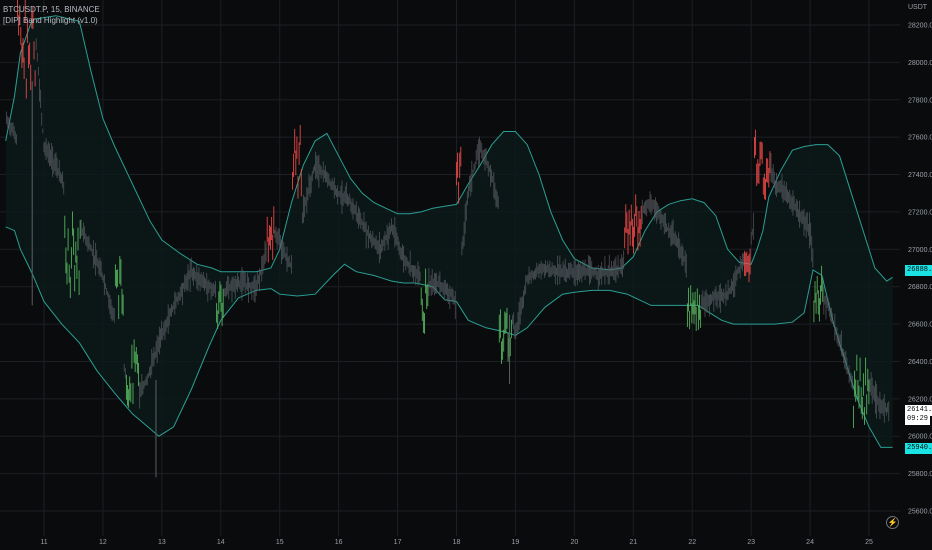  What do you see at coordinates (280, 542) in the screenshot?
I see `x-tick-label: 15` at bounding box center [280, 542].